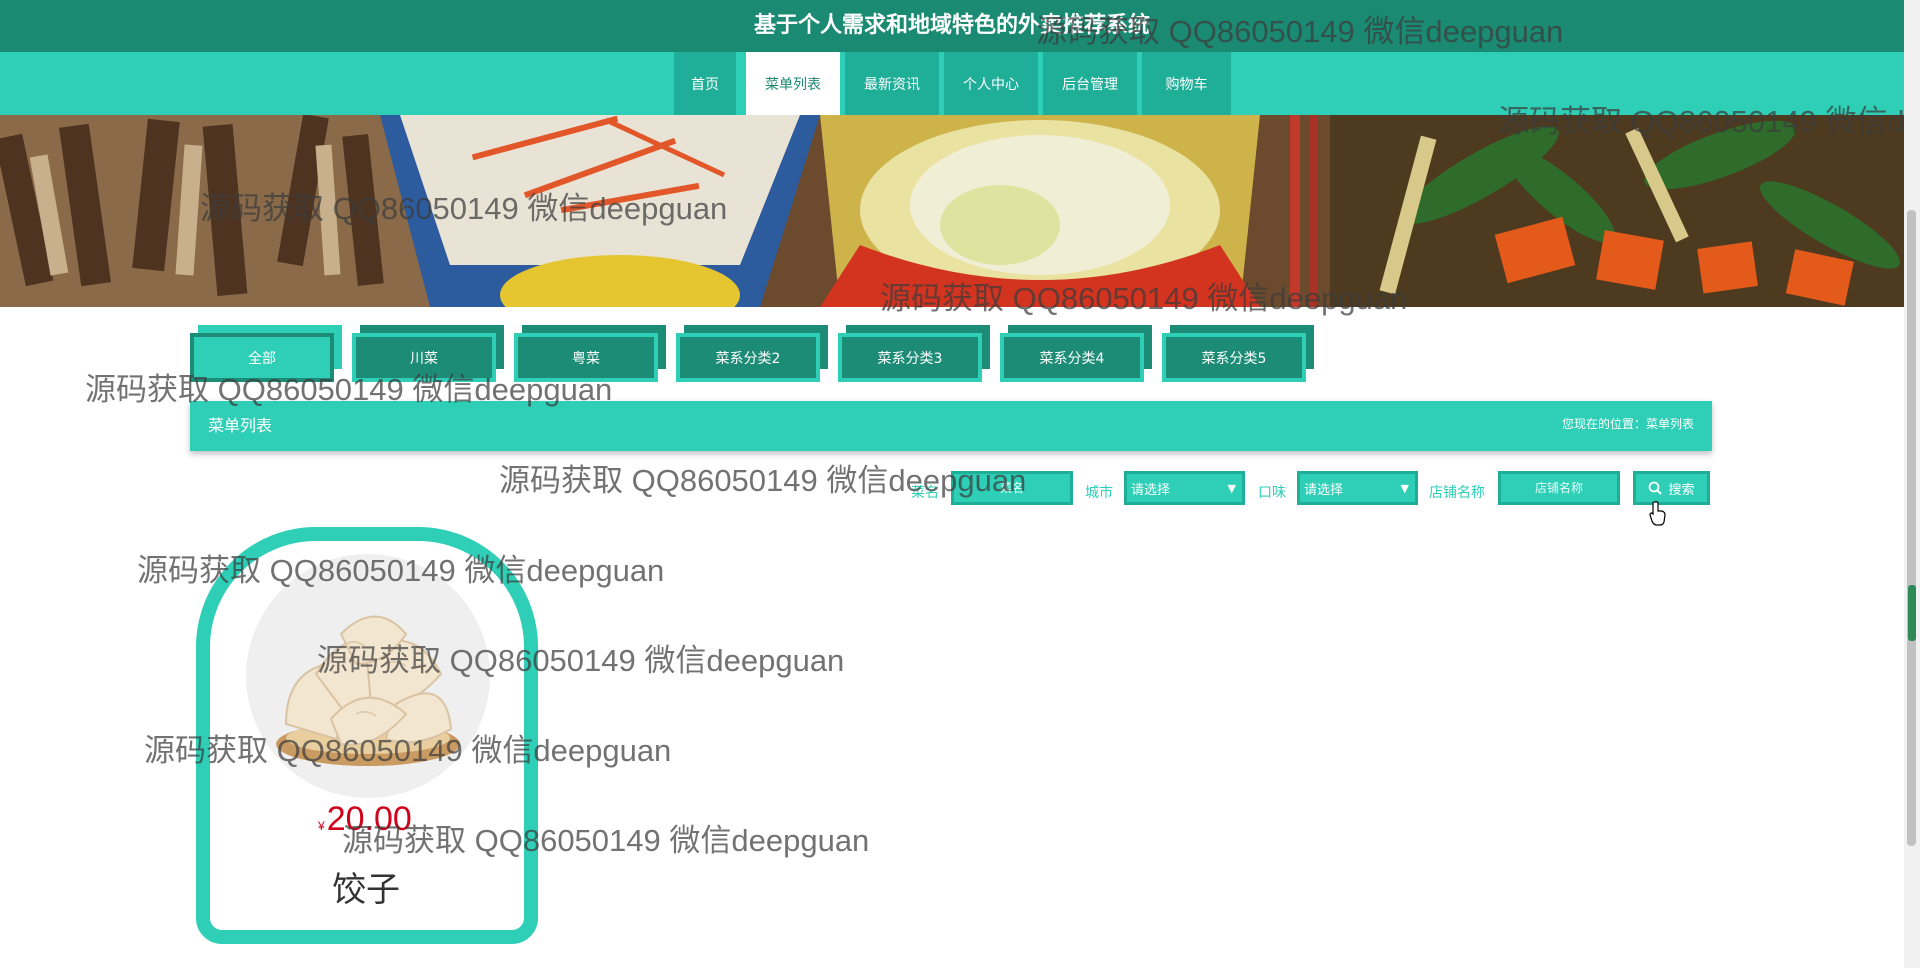 This screenshot has height=968, width=1920. Describe the element at coordinates (262, 357) in the screenshot. I see `category-label: 全部` at that location.